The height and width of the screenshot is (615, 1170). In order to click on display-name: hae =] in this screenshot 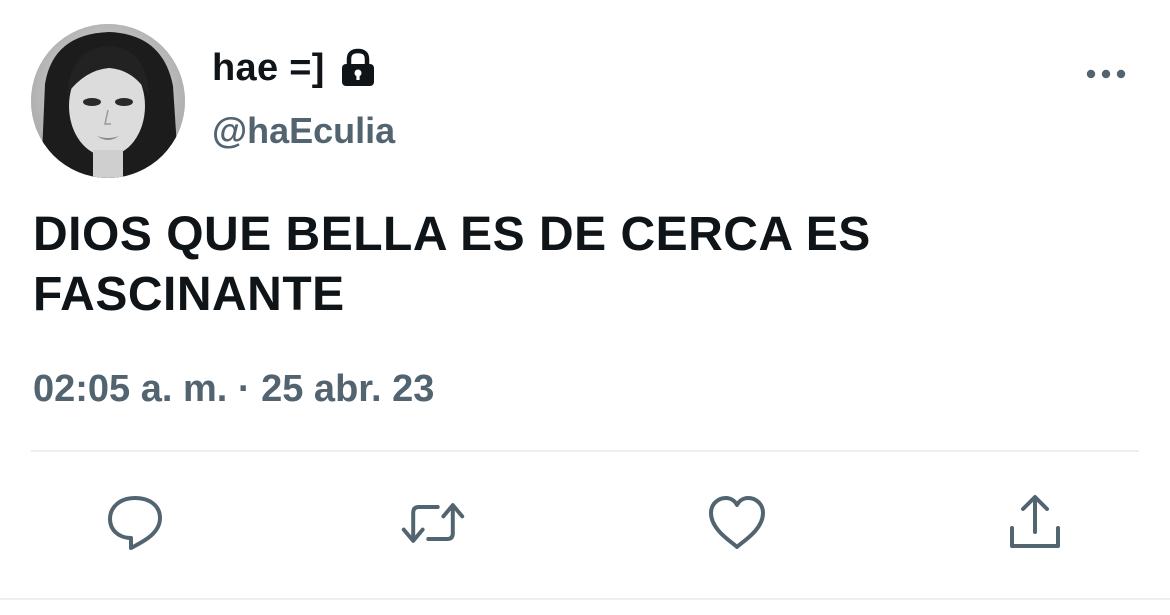, I will do `click(268, 68)`.